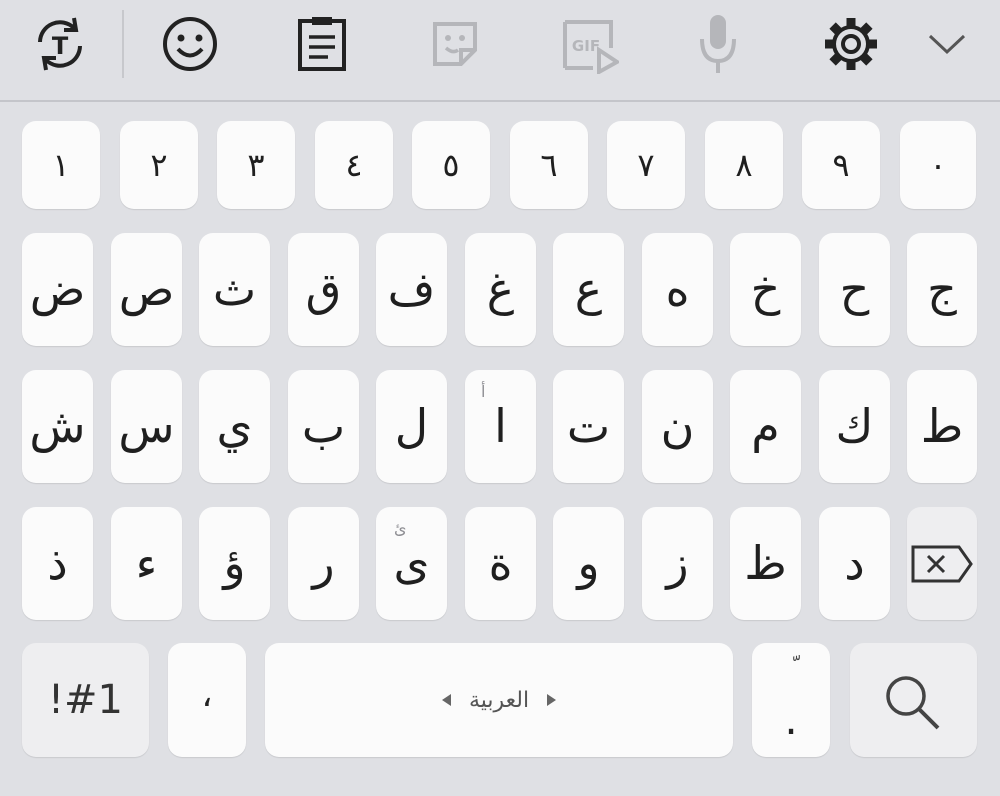 This screenshot has height=796, width=1000. What do you see at coordinates (61, 165) in the screenshot?
I see `key-1: ١` at bounding box center [61, 165].